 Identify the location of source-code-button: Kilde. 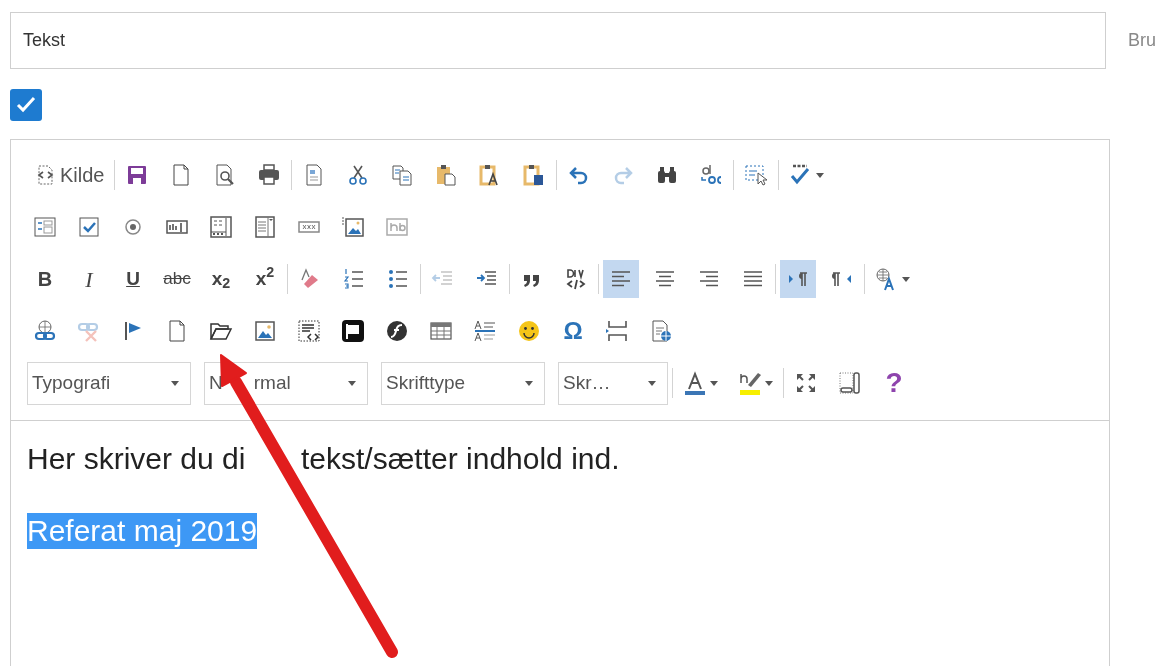
(69, 175).